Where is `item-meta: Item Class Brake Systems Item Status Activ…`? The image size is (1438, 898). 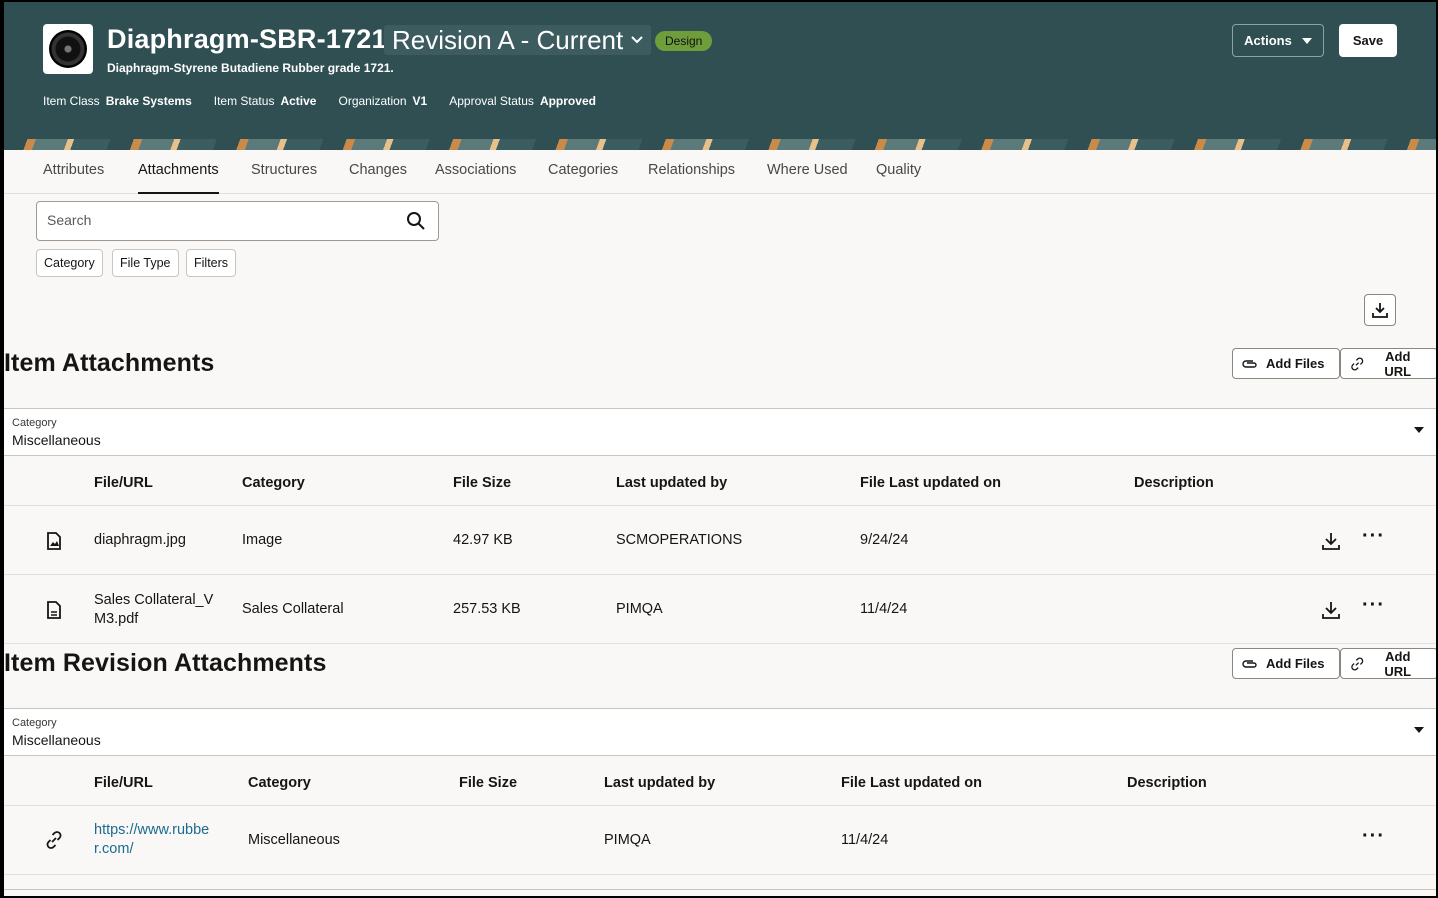 item-meta: Item Class Brake Systems Item Status Activ… is located at coordinates (319, 101).